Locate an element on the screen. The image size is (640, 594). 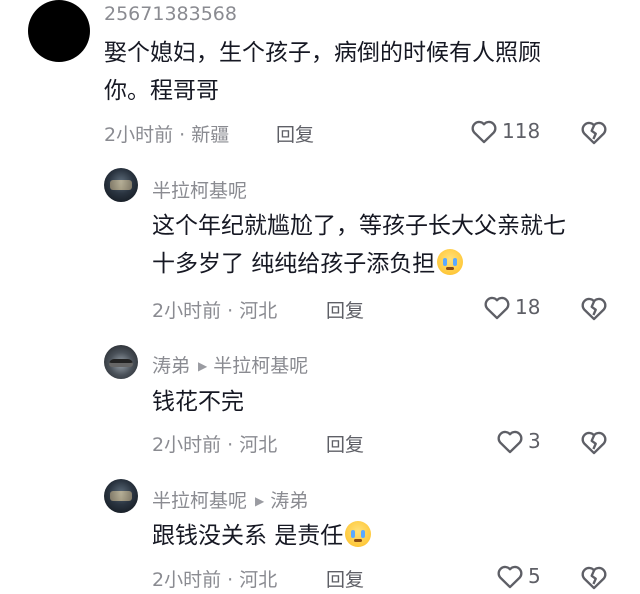
comment-text: 娶个媳妇，生个孩子，病倒的时候有人照顾 你。程哥哥 is located at coordinates (364, 72).